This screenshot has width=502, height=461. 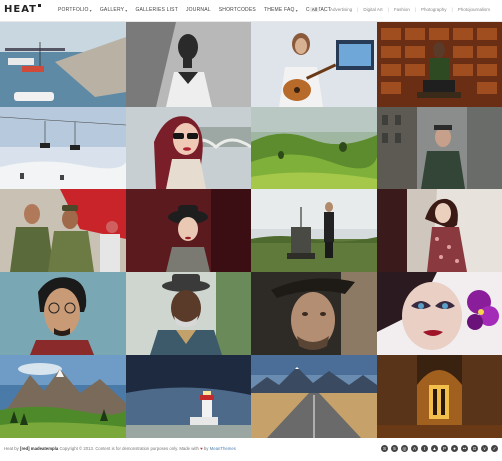 I want to click on lighthouse-photo, so click(x=188, y=396).